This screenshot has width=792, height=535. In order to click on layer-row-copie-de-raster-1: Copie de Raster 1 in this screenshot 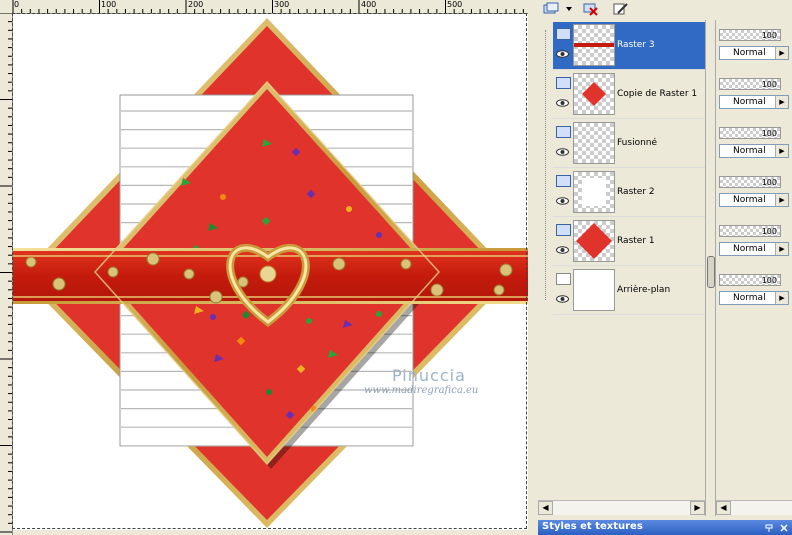, I will do `click(629, 95)`.